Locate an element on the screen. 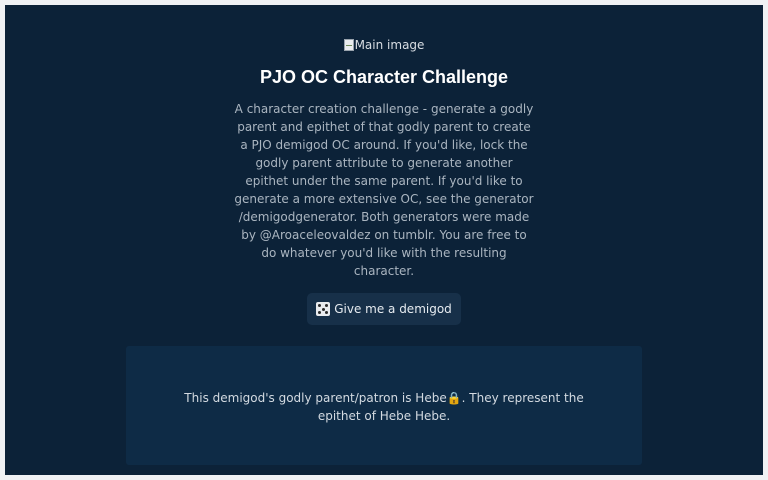  main-image-alt-text: Main image is located at coordinates (389, 45).